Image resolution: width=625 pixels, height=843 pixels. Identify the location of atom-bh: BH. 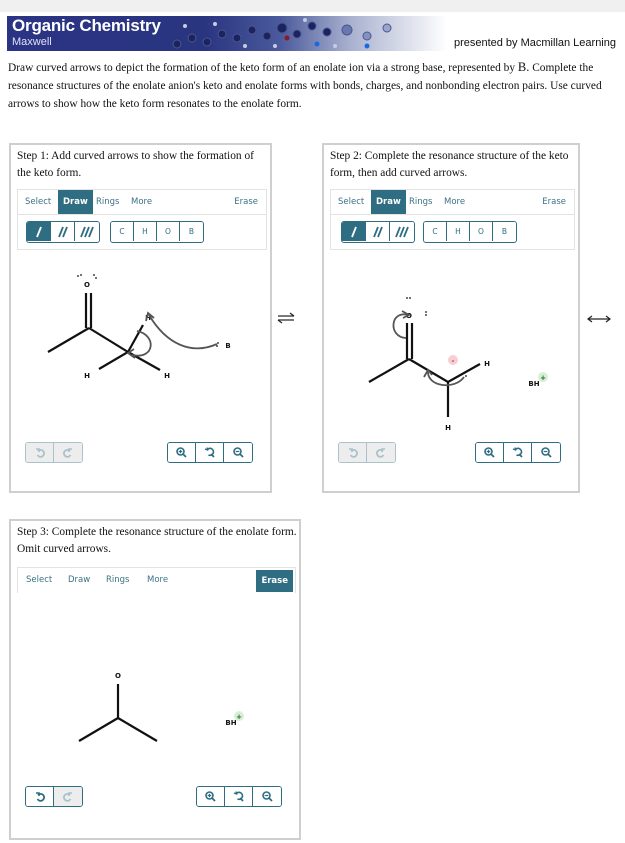
(230, 723).